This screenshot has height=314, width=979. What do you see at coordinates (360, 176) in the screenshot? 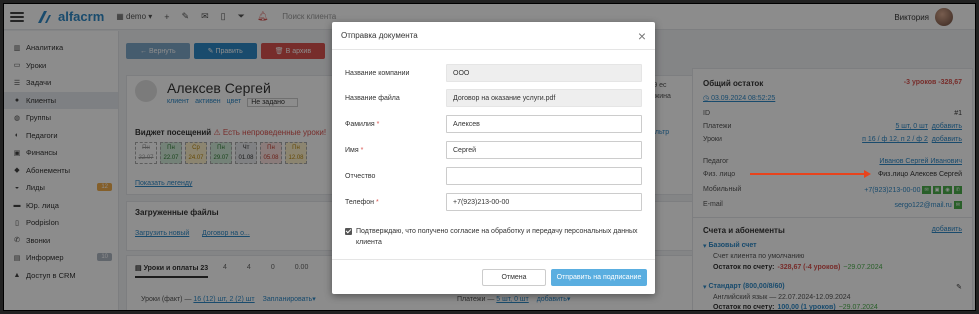
I see `field-label-text: Отчество` at bounding box center [360, 176].